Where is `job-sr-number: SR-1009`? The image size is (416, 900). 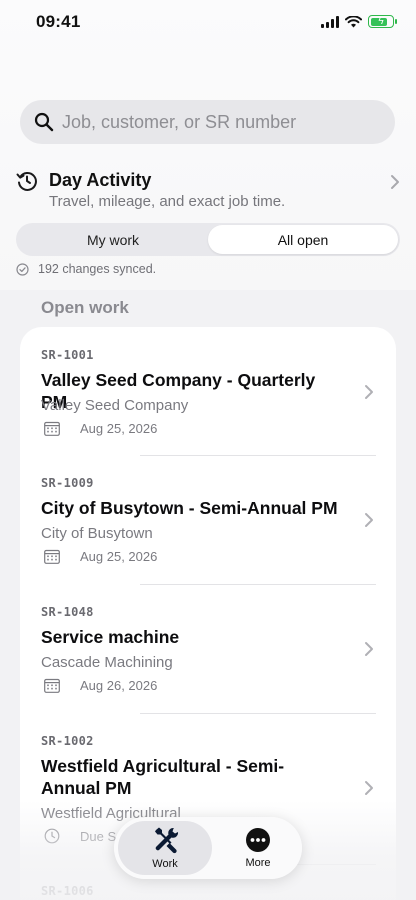 job-sr-number: SR-1009 is located at coordinates (67, 483).